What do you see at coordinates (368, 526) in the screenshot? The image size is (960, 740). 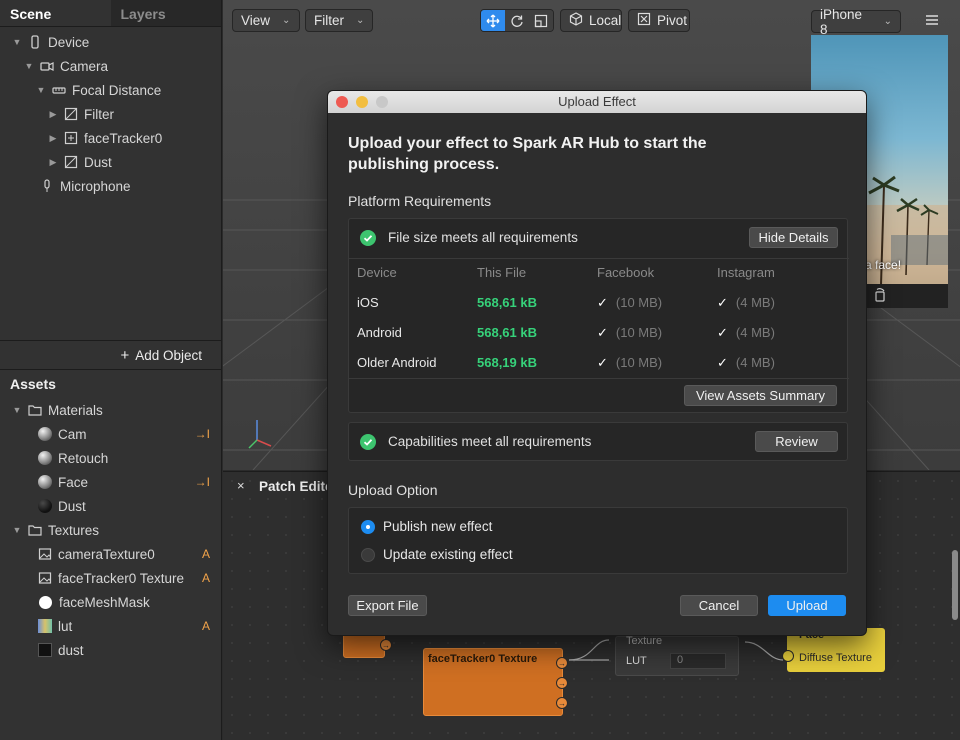 I see `radio-selected` at bounding box center [368, 526].